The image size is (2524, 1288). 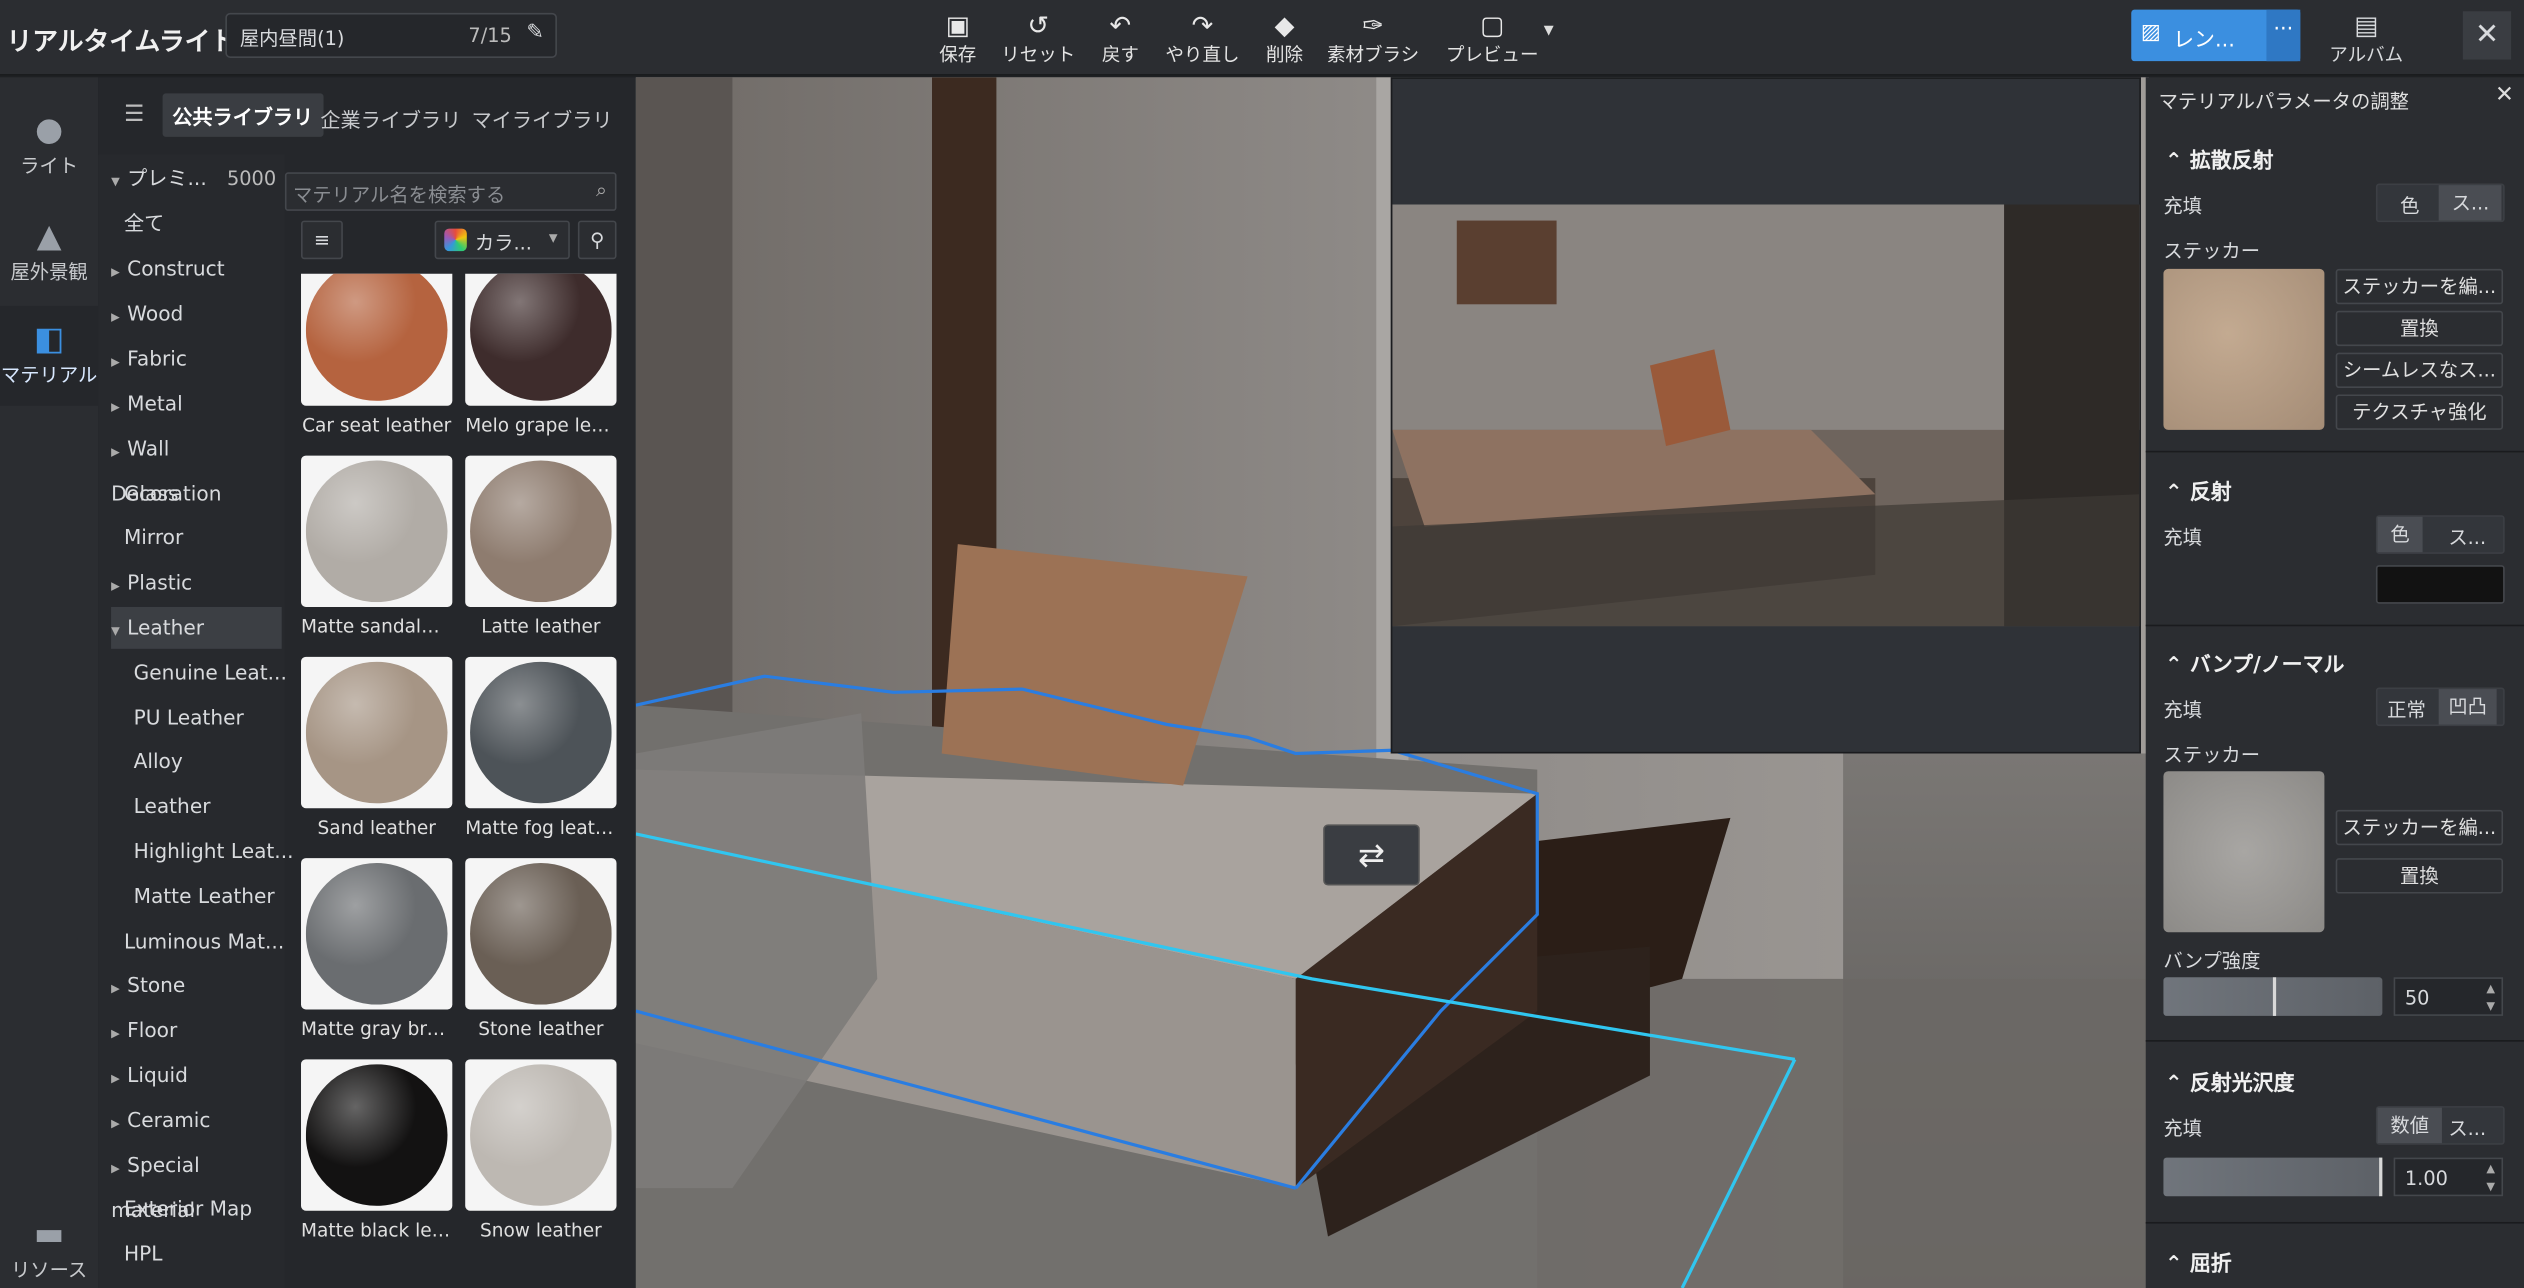 I want to click on swap-icon: ⇄, so click(x=1371, y=855).